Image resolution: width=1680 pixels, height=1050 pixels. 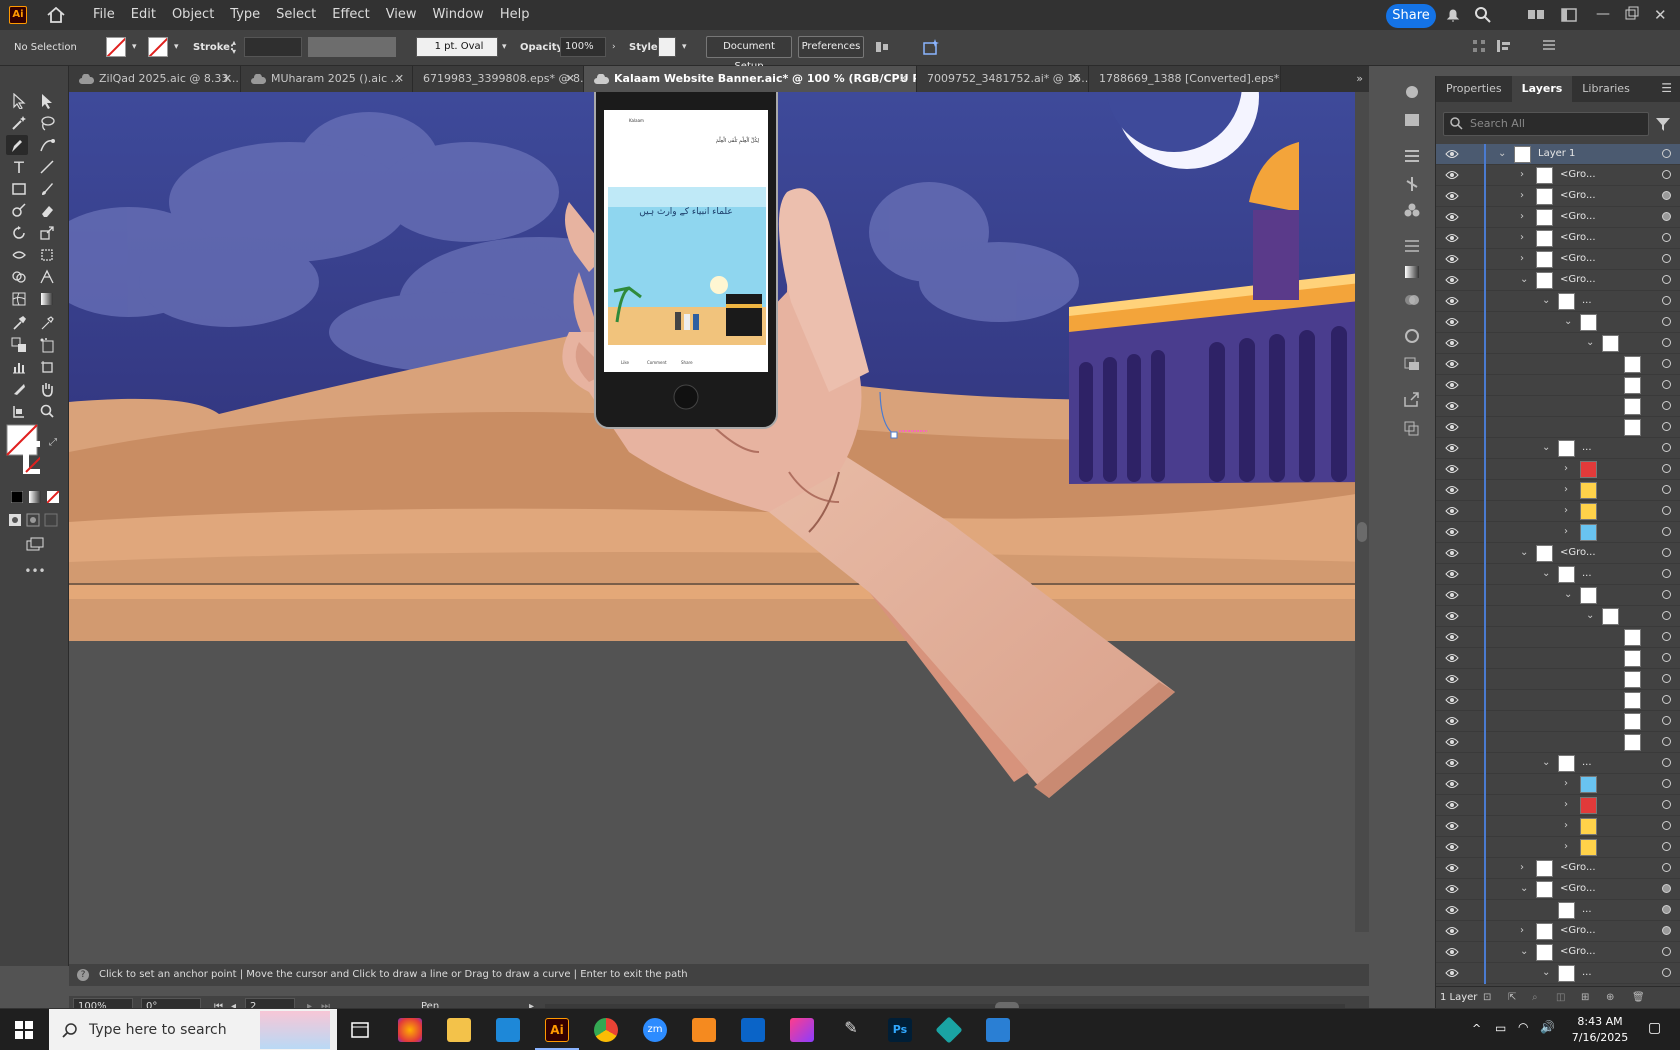 I want to click on menu-type: Type, so click(x=245, y=15).